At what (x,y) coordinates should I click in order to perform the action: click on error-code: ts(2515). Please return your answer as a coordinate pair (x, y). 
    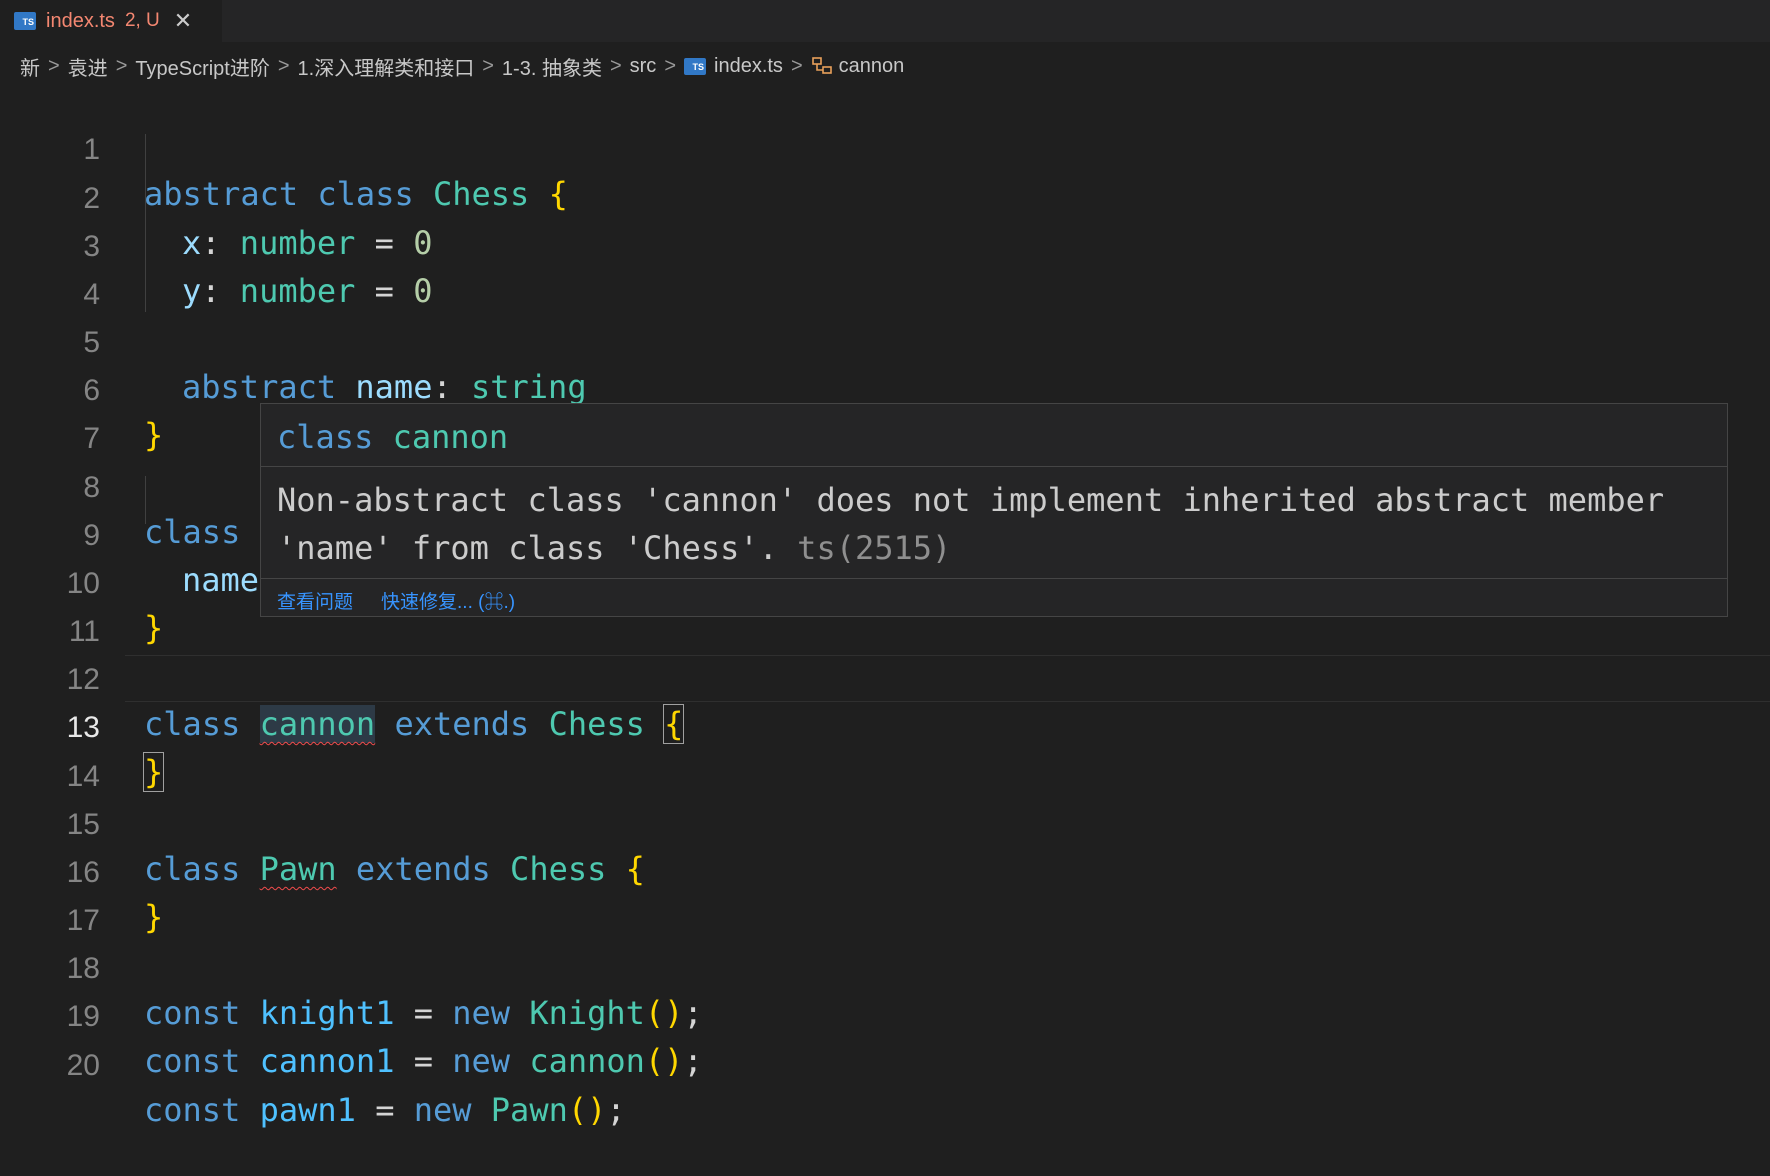
    Looking at the image, I should click on (874, 548).